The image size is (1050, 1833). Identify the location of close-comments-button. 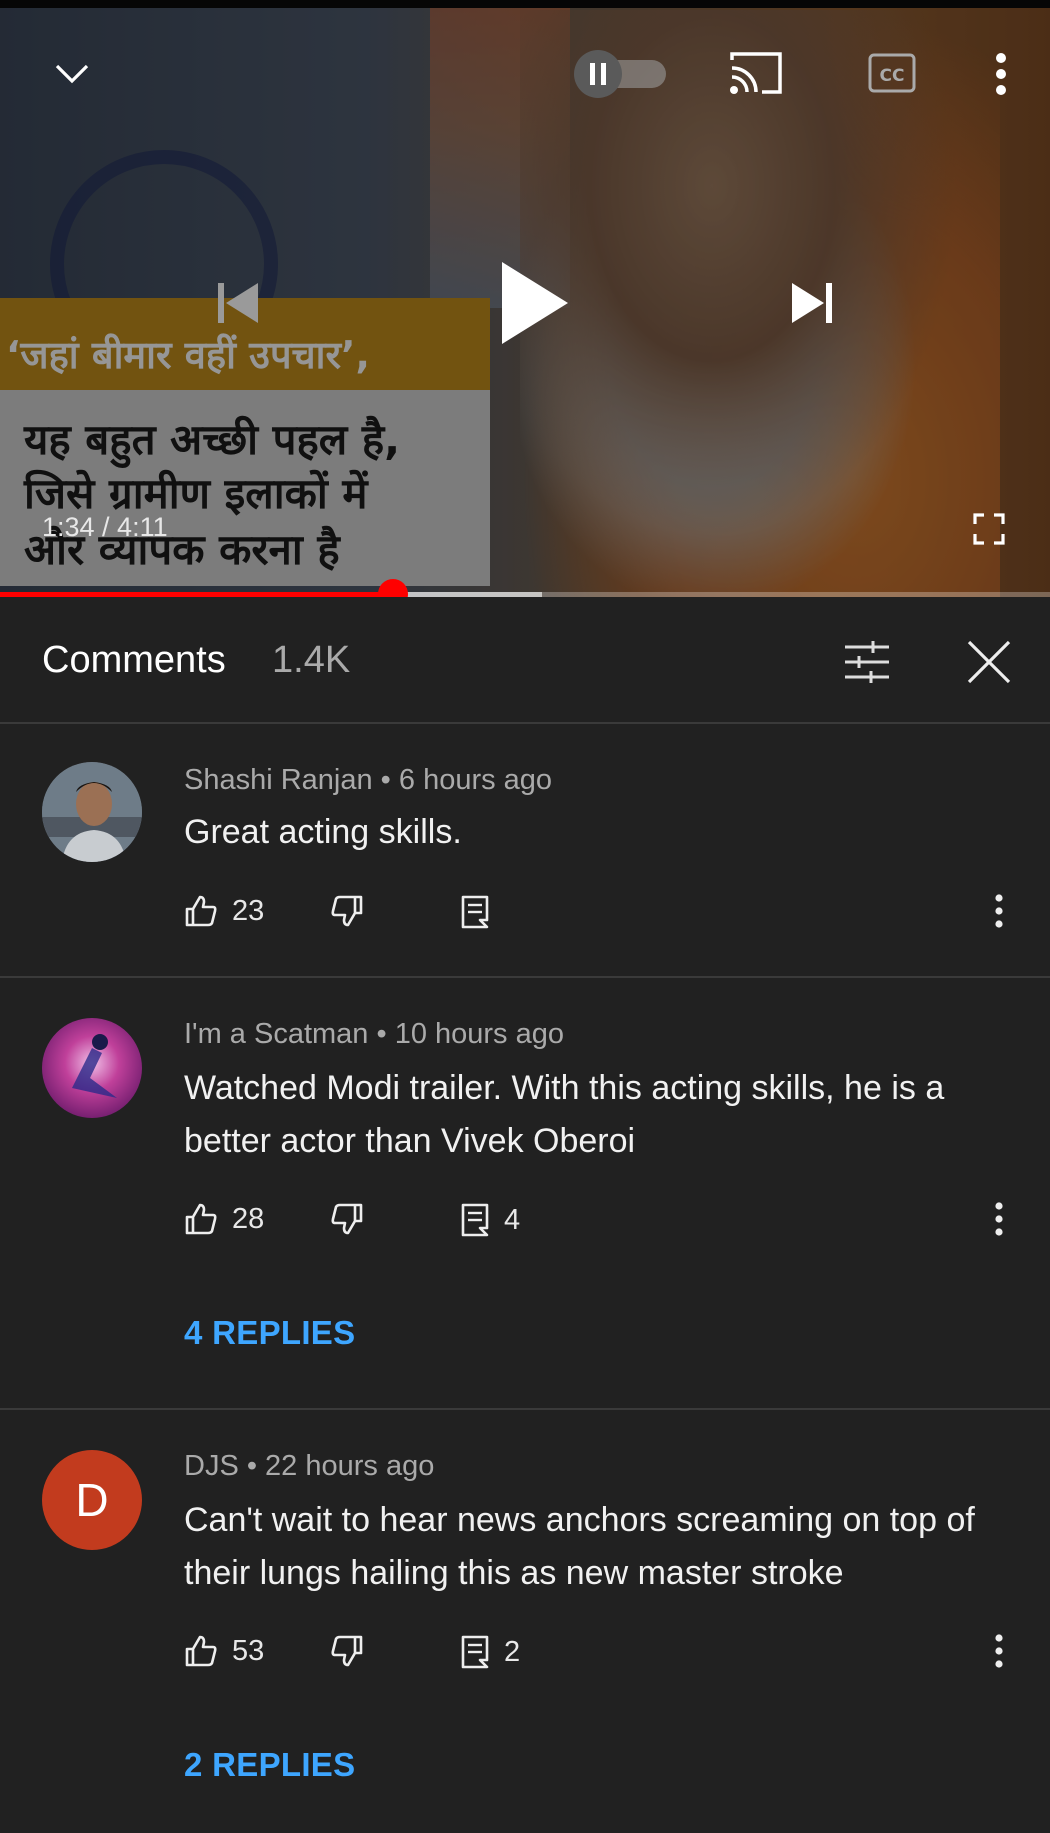
(989, 662).